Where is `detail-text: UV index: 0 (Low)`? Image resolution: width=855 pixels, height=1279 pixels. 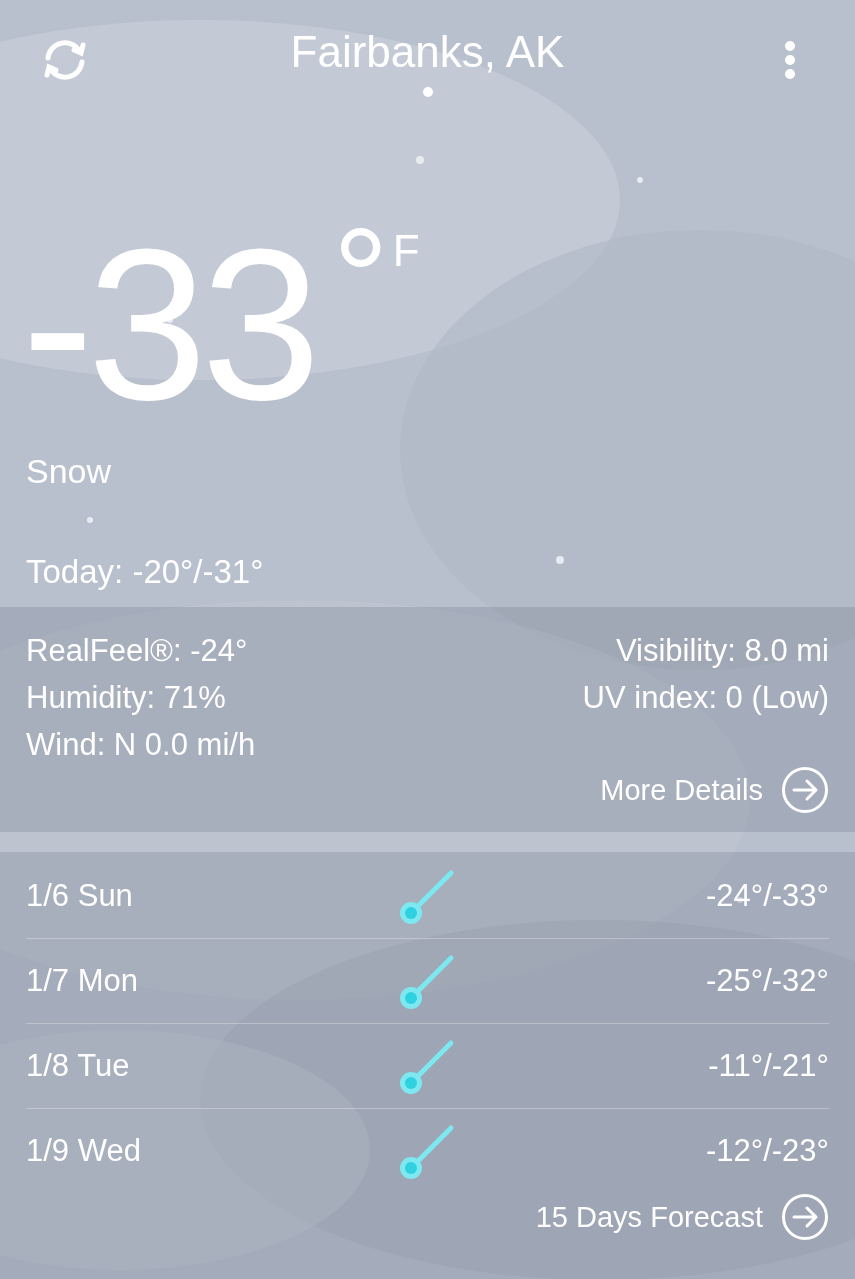
detail-text: UV index: 0 (Low) is located at coordinates (705, 698).